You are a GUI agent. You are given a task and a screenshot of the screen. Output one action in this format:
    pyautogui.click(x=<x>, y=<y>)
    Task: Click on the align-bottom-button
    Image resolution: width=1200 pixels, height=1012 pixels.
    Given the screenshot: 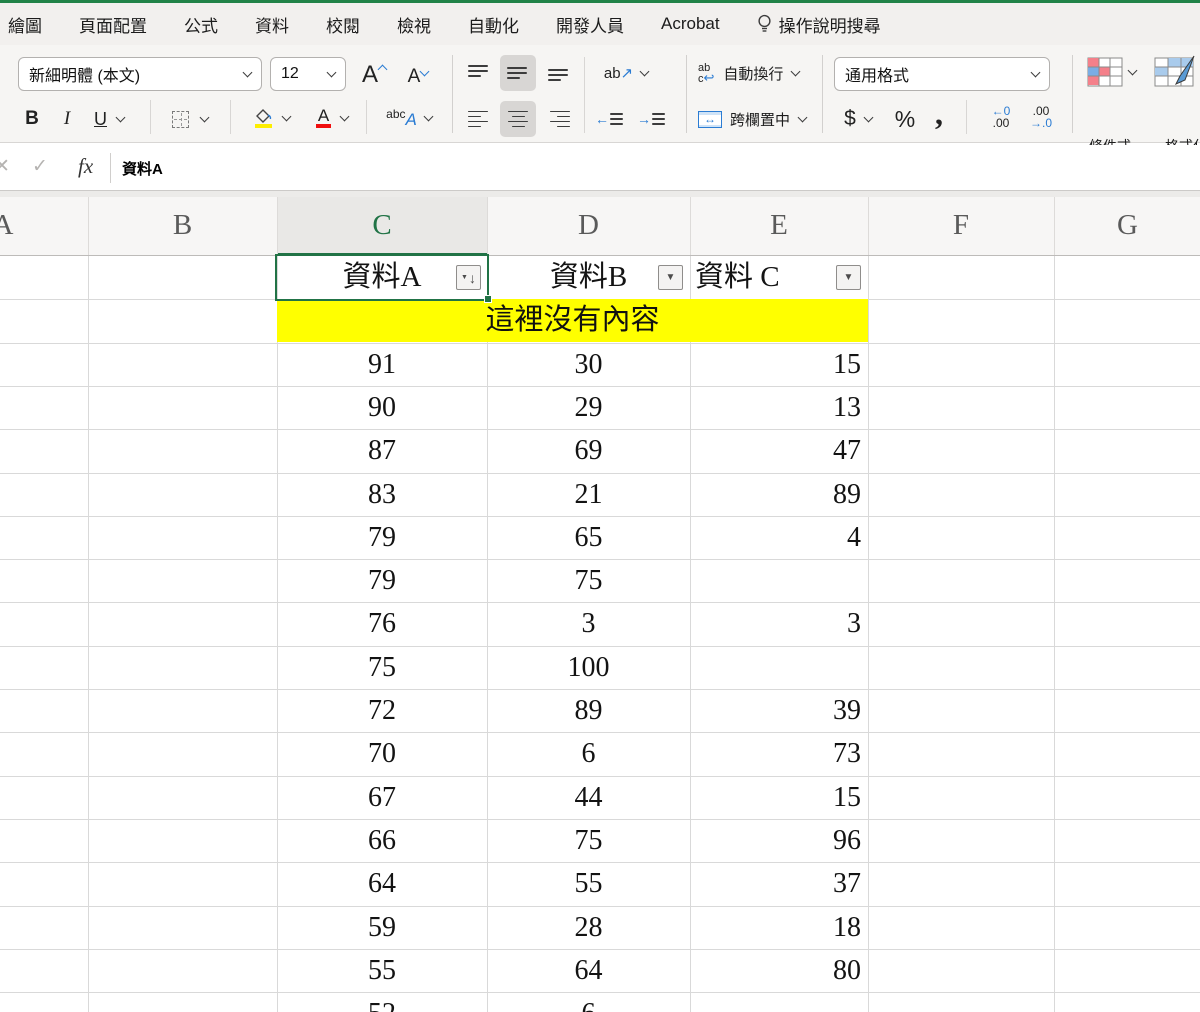 What is the action you would take?
    pyautogui.click(x=559, y=73)
    